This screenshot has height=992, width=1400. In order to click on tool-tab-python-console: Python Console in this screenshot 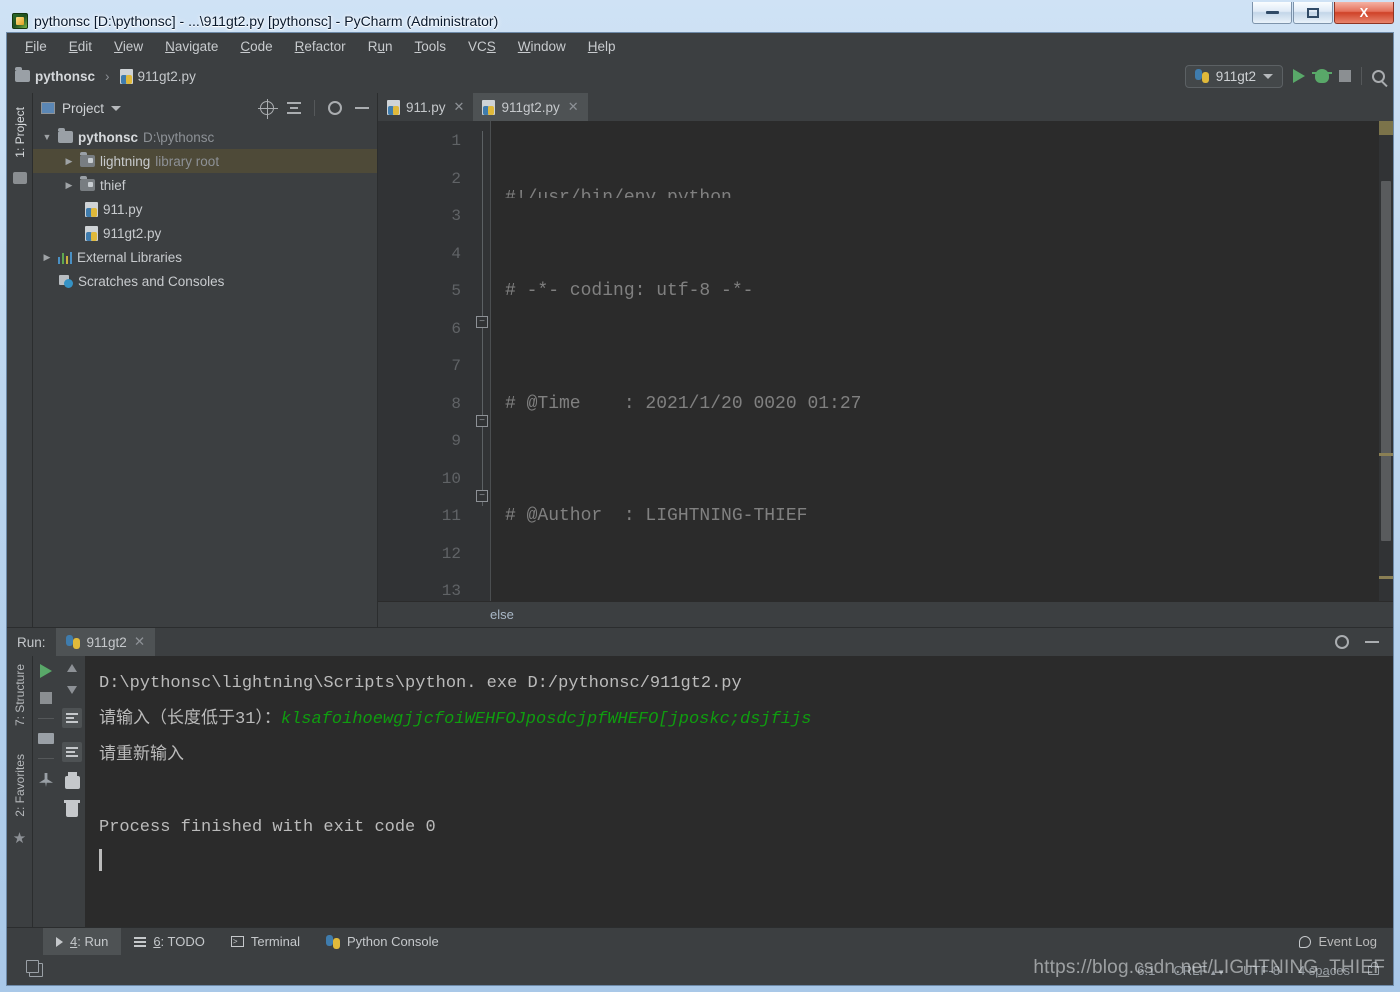, I will do `click(382, 941)`.